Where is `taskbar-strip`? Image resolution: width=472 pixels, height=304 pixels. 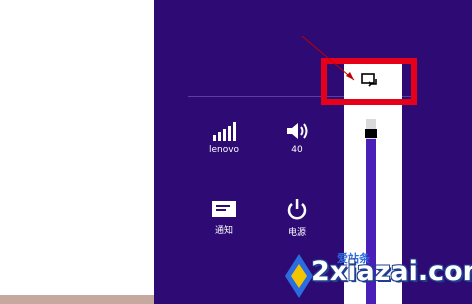 taskbar-strip is located at coordinates (77, 299).